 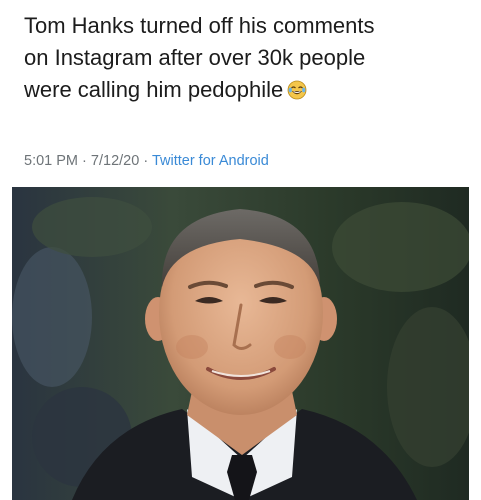 What do you see at coordinates (51, 161) in the screenshot?
I see `tweet-time: 5:01 PM` at bounding box center [51, 161].